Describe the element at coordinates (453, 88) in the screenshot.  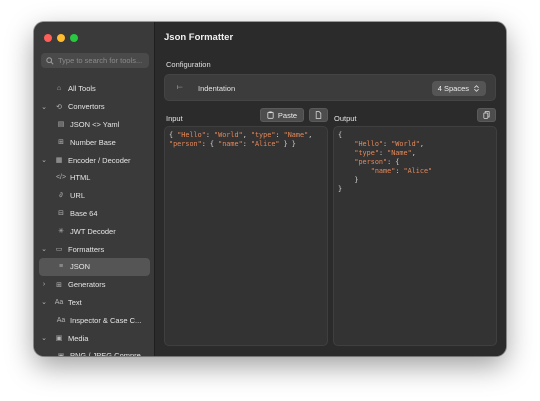
I see `indentation-value: 4 Spaces` at that location.